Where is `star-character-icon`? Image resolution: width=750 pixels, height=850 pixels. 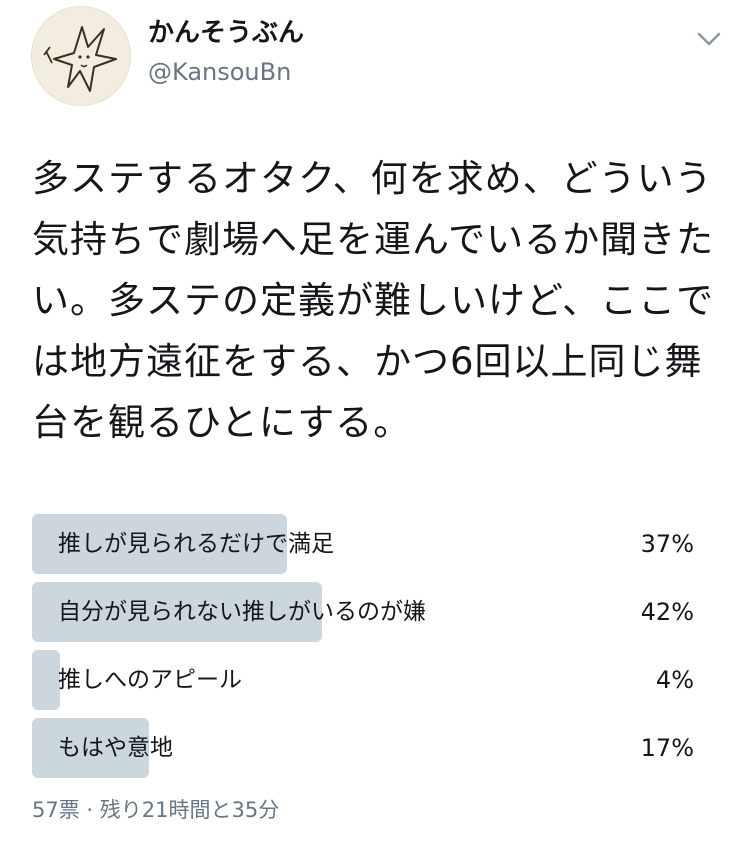 star-character-icon is located at coordinates (80, 59).